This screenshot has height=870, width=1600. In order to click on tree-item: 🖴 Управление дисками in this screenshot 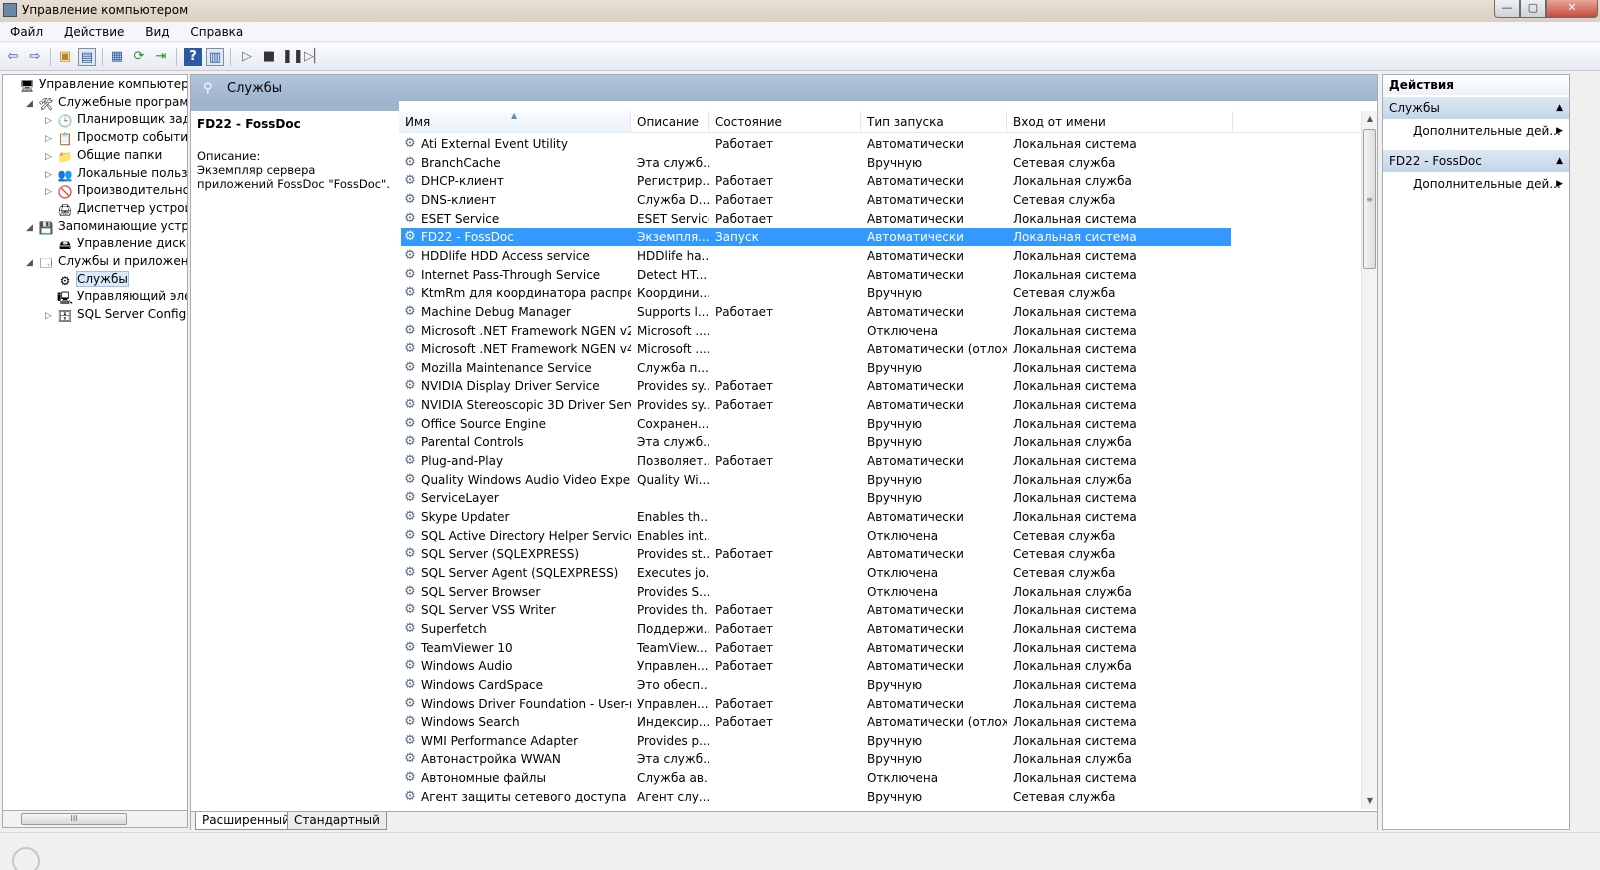, I will do `click(116, 243)`.